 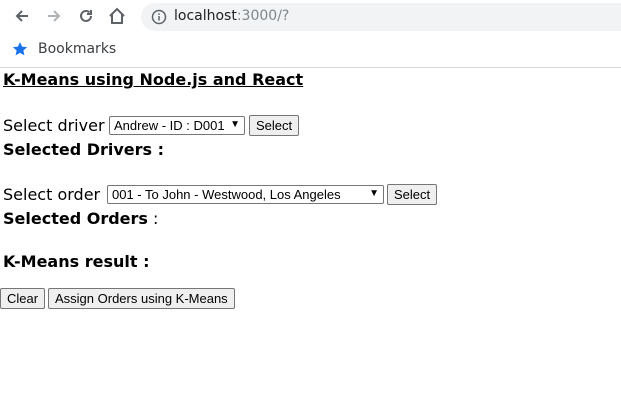 What do you see at coordinates (159, 17) in the screenshot?
I see `info-icon` at bounding box center [159, 17].